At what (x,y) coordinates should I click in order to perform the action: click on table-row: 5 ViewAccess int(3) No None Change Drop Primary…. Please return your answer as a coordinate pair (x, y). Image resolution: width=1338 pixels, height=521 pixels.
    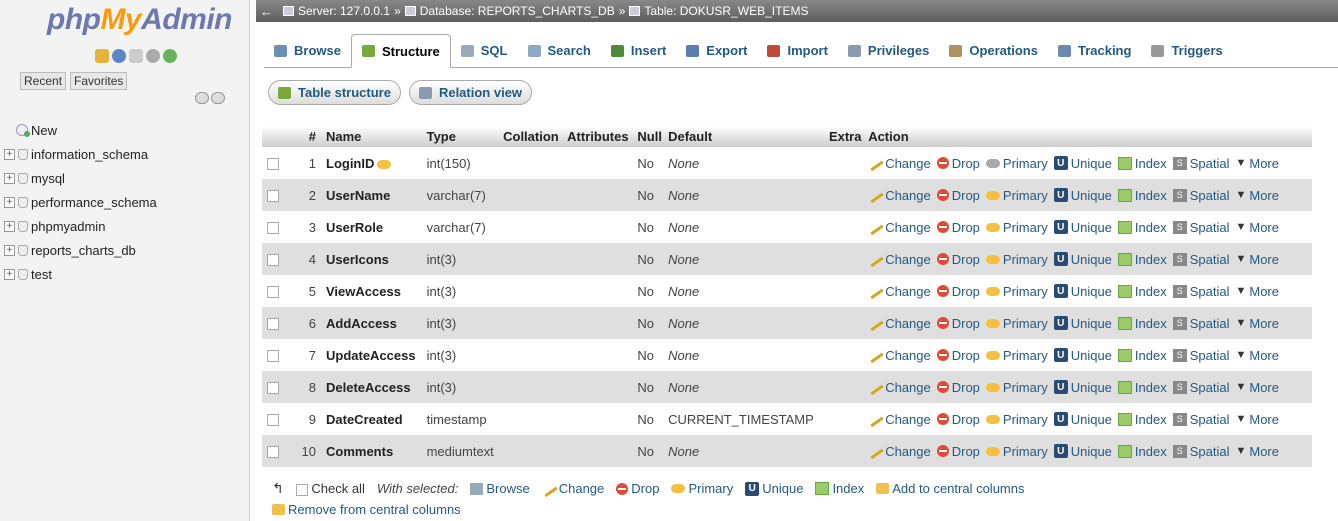
    Looking at the image, I should click on (787, 291).